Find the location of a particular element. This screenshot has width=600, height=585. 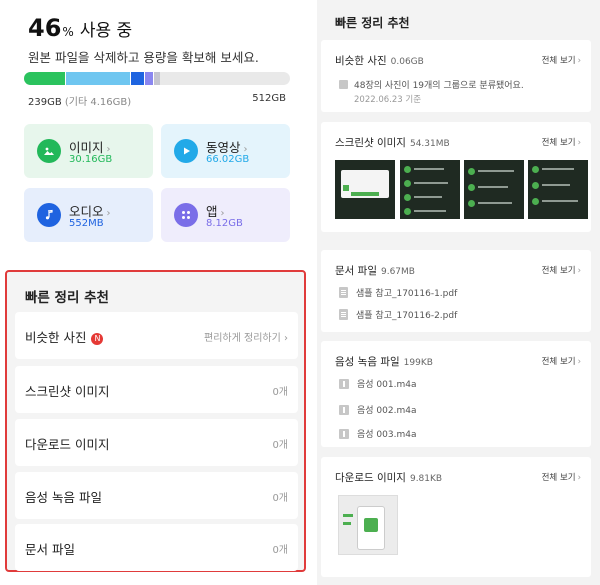

card-title: 문서 파일 is located at coordinates (356, 271).